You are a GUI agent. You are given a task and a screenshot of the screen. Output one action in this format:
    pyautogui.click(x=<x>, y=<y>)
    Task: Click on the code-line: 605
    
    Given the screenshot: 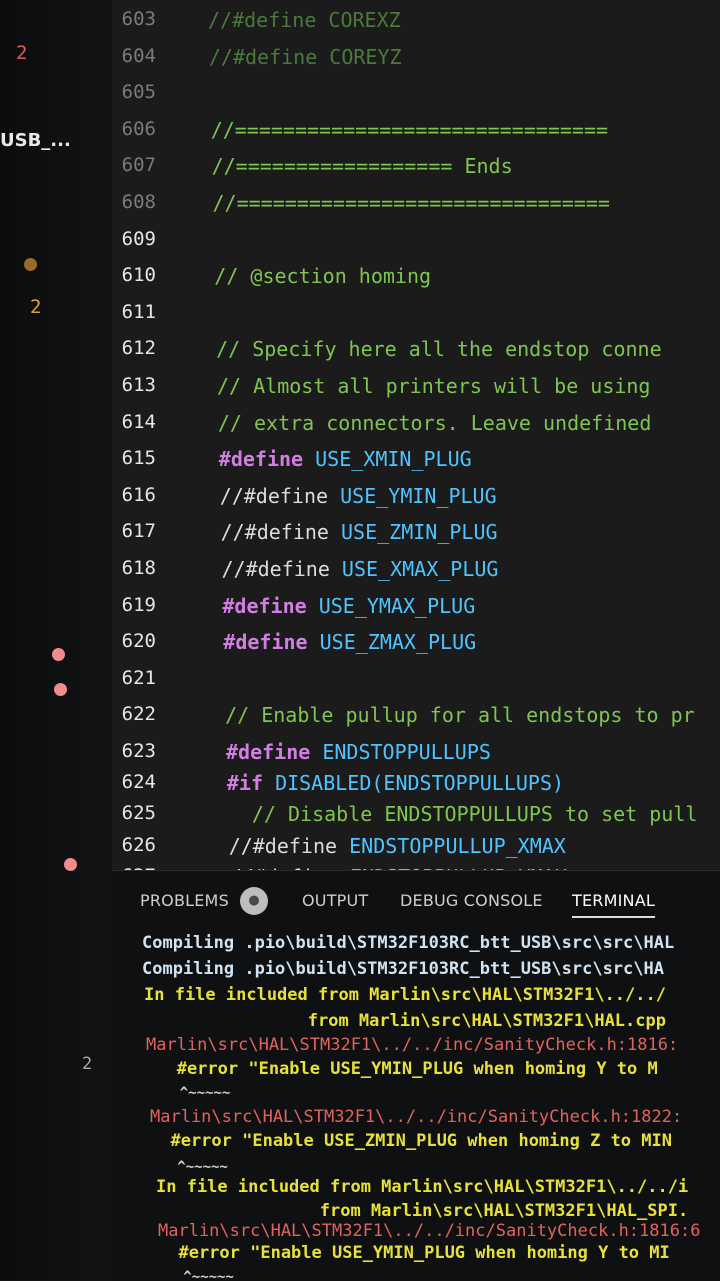 What is the action you would take?
    pyautogui.click(x=416, y=96)
    